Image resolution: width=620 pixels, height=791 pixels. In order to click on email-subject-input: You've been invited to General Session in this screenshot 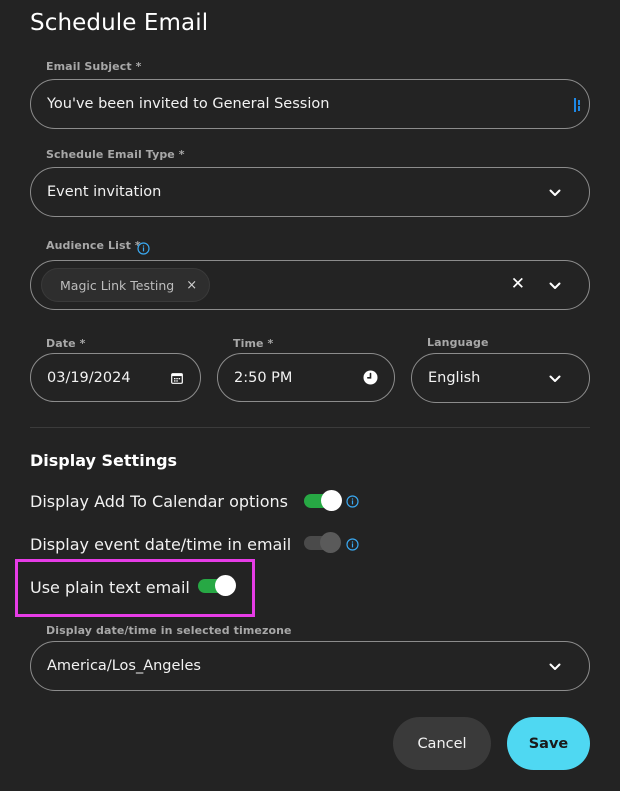, I will do `click(310, 104)`.